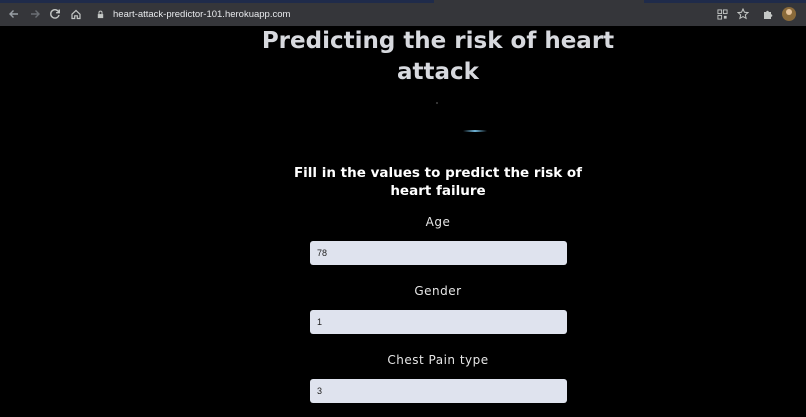  What do you see at coordinates (100, 15) in the screenshot?
I see `lock-icon` at bounding box center [100, 15].